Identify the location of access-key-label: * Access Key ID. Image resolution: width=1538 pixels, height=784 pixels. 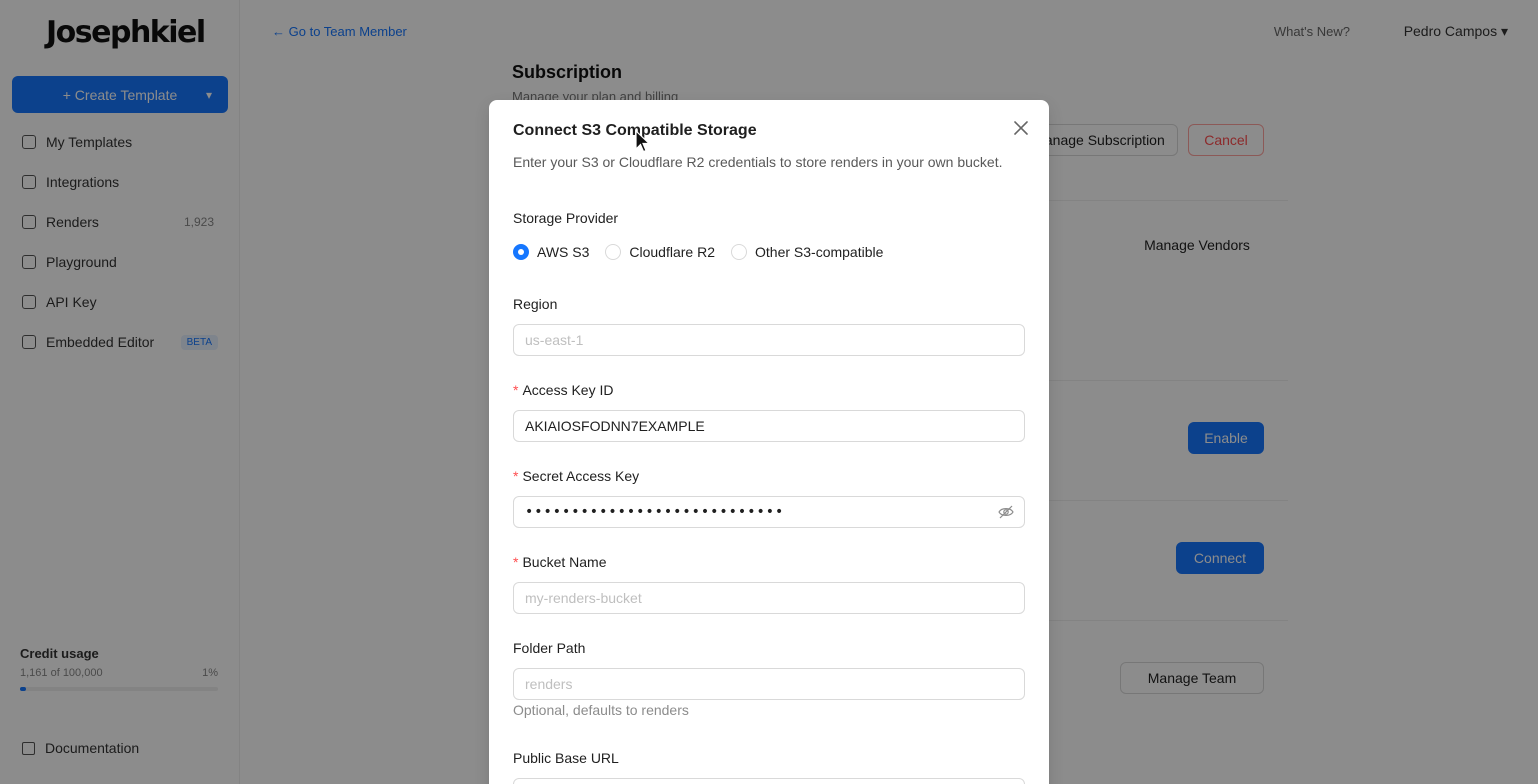
(563, 390).